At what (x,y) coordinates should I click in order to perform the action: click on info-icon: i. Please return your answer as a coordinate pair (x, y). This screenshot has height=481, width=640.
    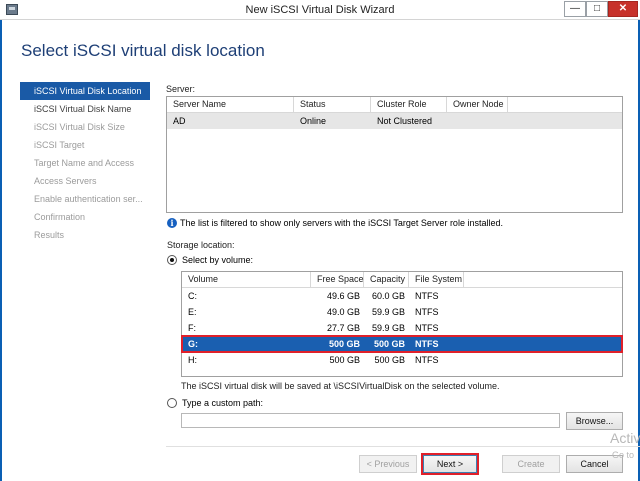
    Looking at the image, I should click on (172, 223).